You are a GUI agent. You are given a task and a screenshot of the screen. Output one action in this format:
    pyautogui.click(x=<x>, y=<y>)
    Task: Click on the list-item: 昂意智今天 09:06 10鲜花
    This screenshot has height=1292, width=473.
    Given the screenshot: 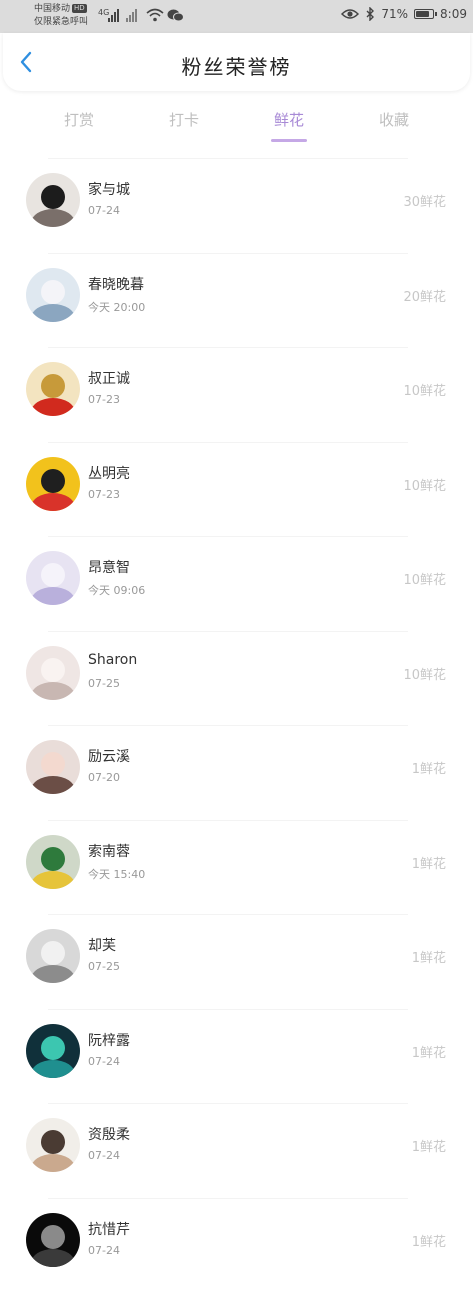 What is the action you would take?
    pyautogui.click(x=236, y=583)
    